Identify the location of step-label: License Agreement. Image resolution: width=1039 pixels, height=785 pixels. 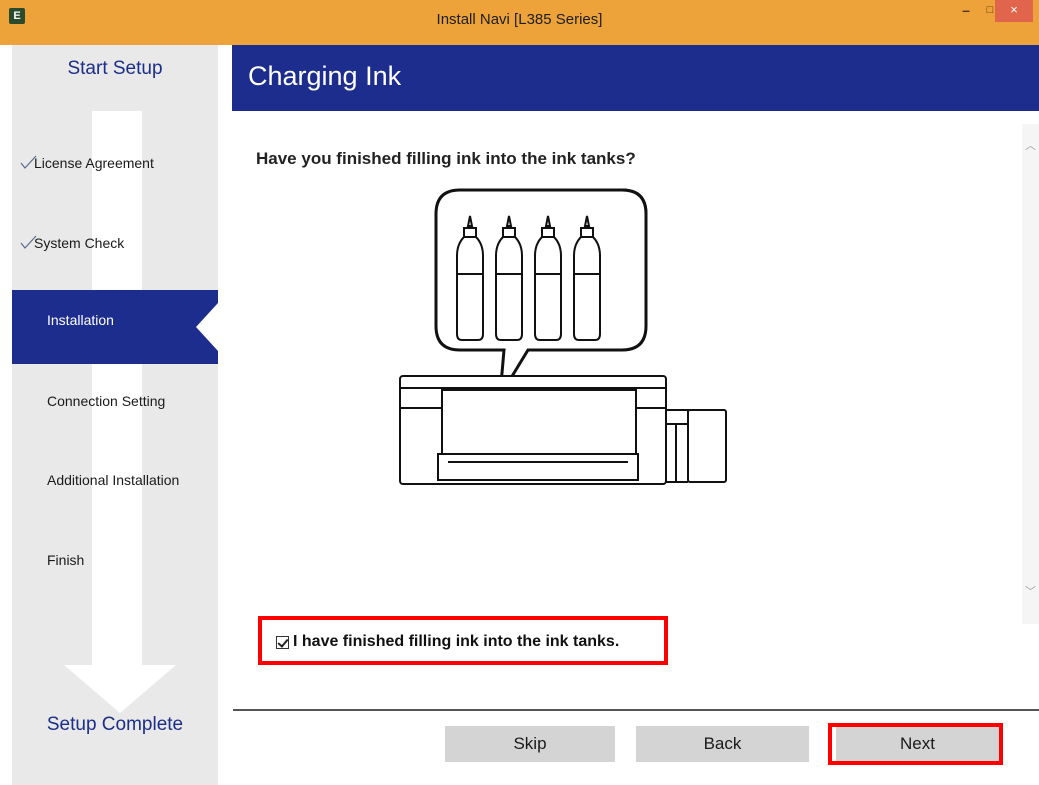
(94, 163).